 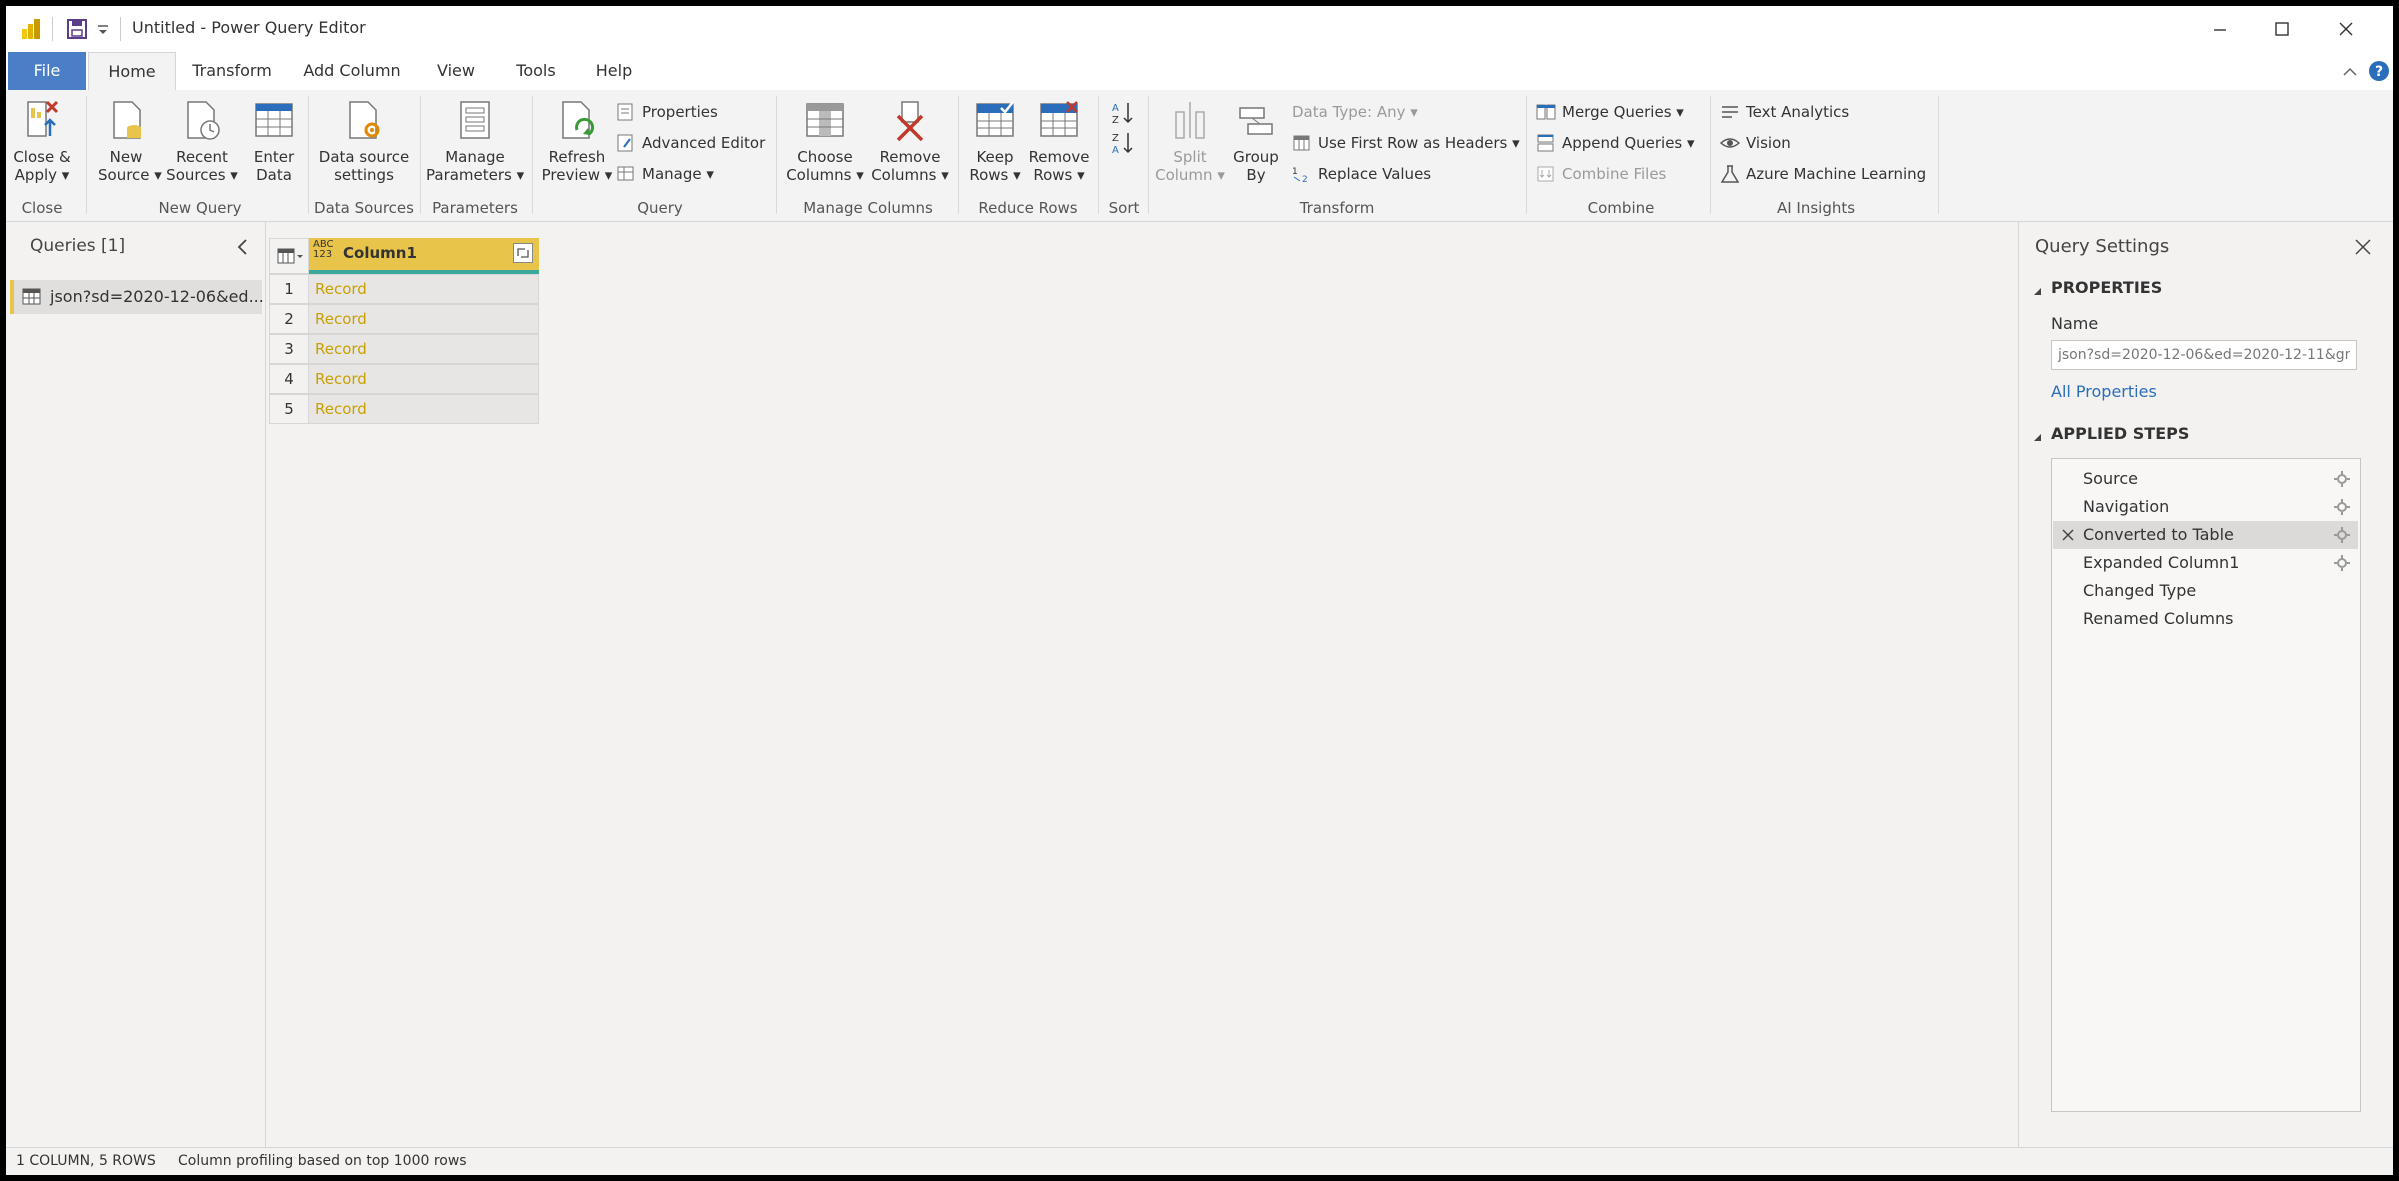 I want to click on group-label-sort: Sort, so click(x=1124, y=208).